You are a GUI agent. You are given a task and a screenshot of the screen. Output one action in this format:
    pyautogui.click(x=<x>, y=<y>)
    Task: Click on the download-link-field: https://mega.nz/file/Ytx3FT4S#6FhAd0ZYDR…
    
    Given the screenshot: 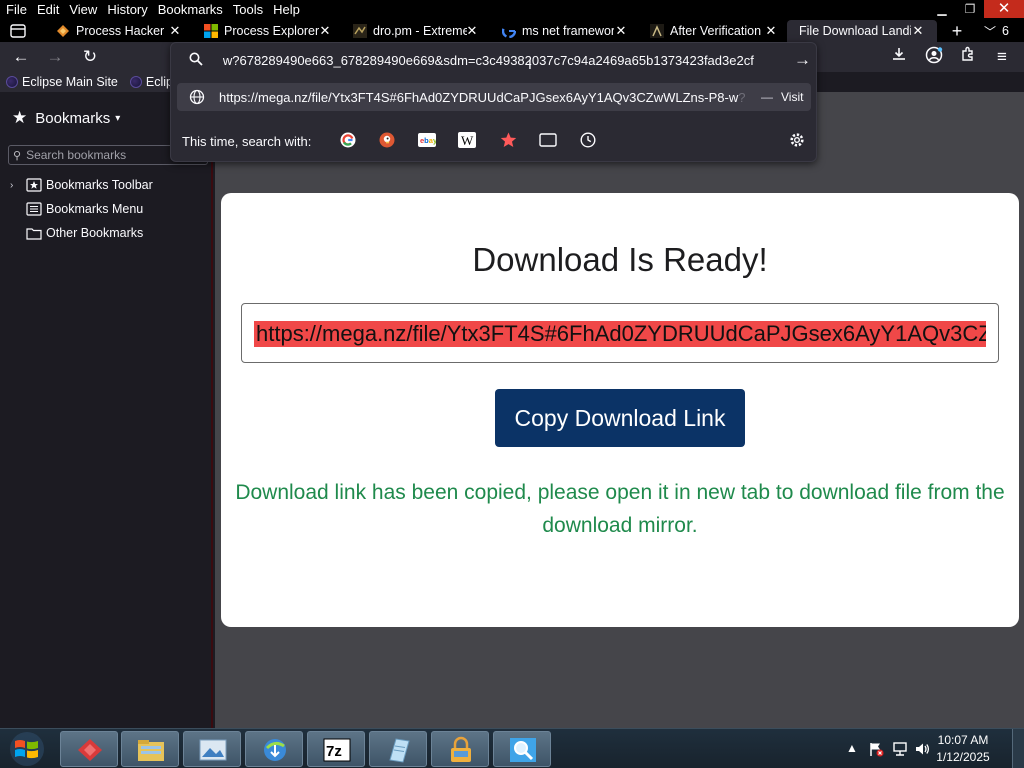 What is the action you would take?
    pyautogui.click(x=620, y=333)
    